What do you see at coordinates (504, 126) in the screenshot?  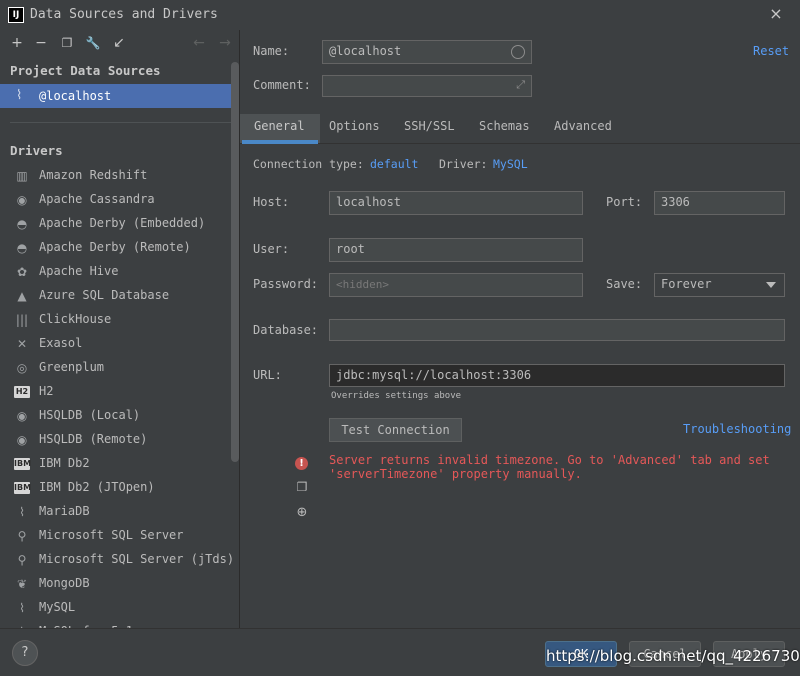 I see `tab-schemas: Schemas` at bounding box center [504, 126].